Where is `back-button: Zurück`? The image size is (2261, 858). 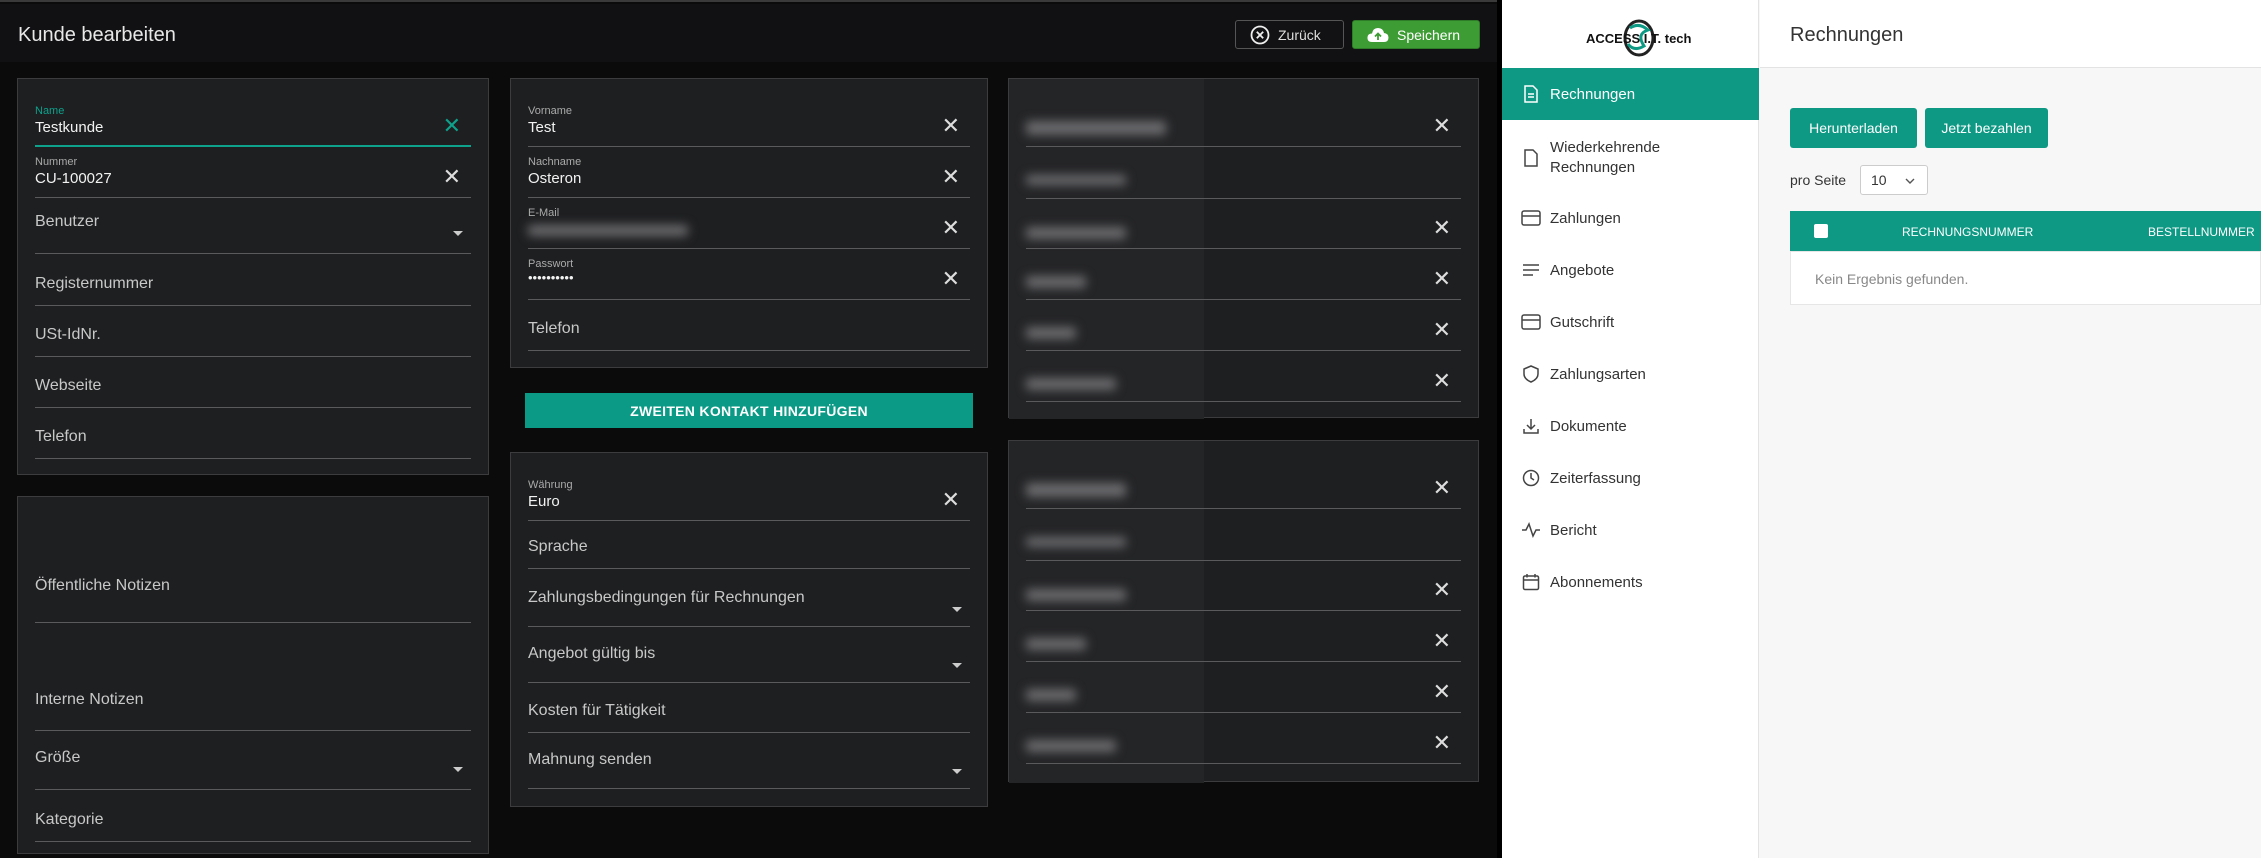
back-button: Zurück is located at coordinates (1289, 34).